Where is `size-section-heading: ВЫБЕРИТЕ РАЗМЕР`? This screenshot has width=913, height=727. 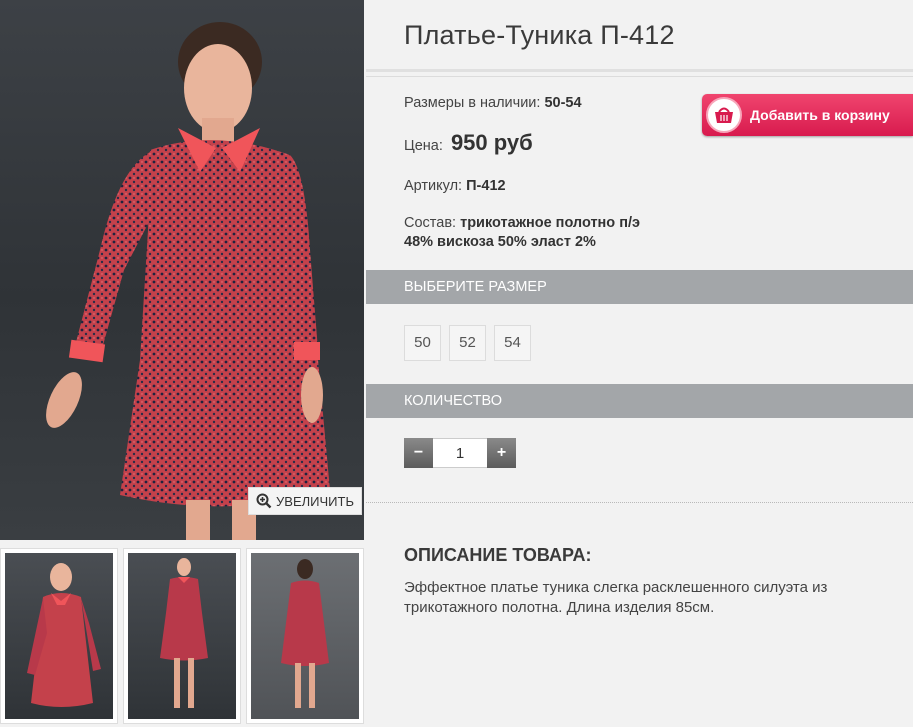 size-section-heading: ВЫБЕРИТЕ РАЗМЕР is located at coordinates (639, 287).